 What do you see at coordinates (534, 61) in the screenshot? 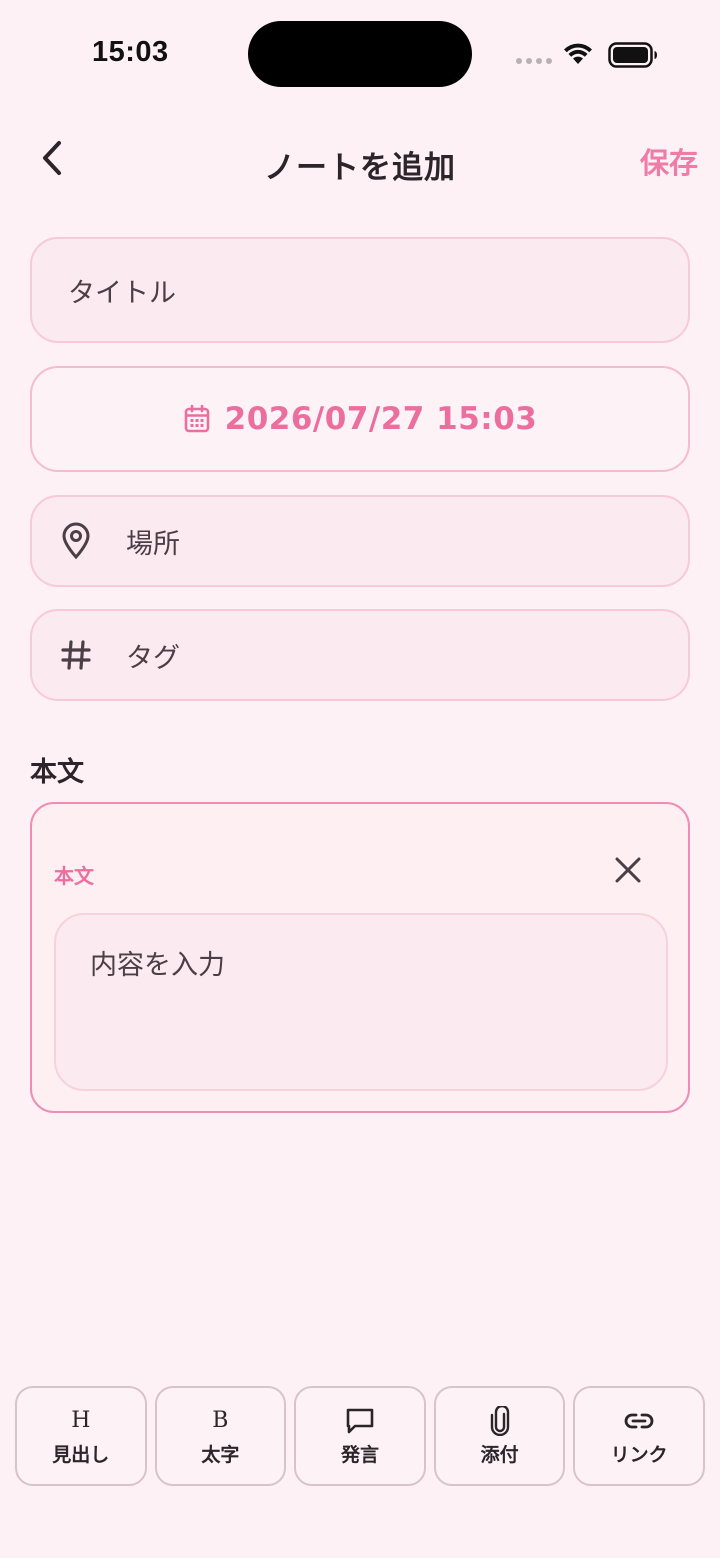
I see `cellular-signal-icon` at bounding box center [534, 61].